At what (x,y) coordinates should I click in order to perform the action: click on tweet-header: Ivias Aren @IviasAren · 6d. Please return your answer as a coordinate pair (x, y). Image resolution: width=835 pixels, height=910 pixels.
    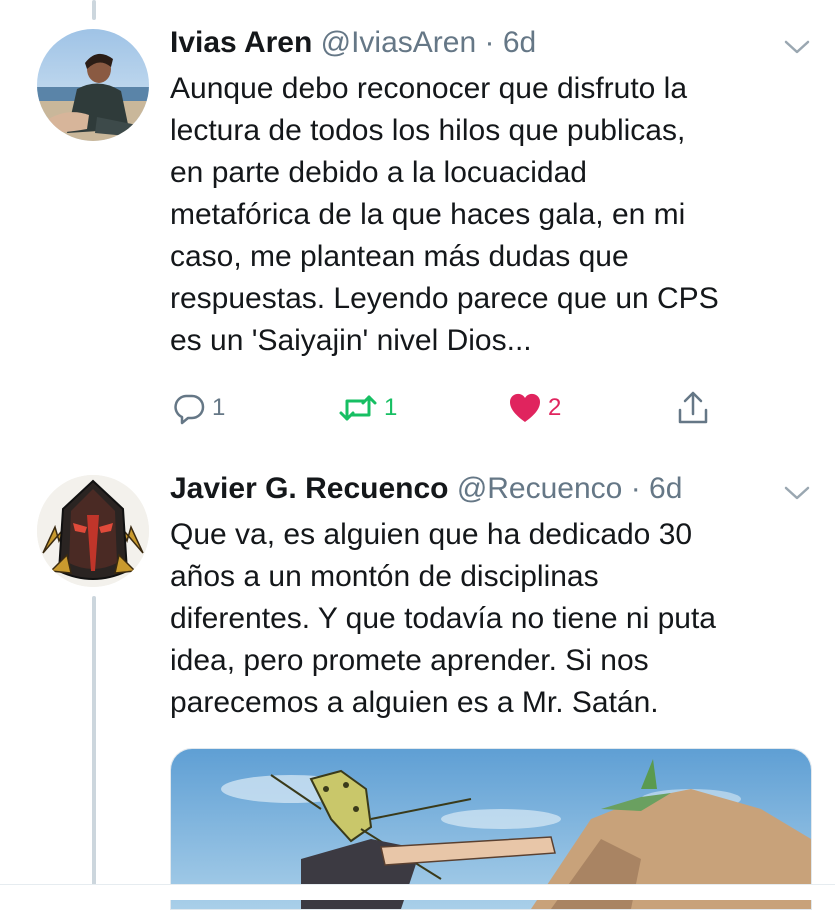
    Looking at the image, I should click on (353, 43).